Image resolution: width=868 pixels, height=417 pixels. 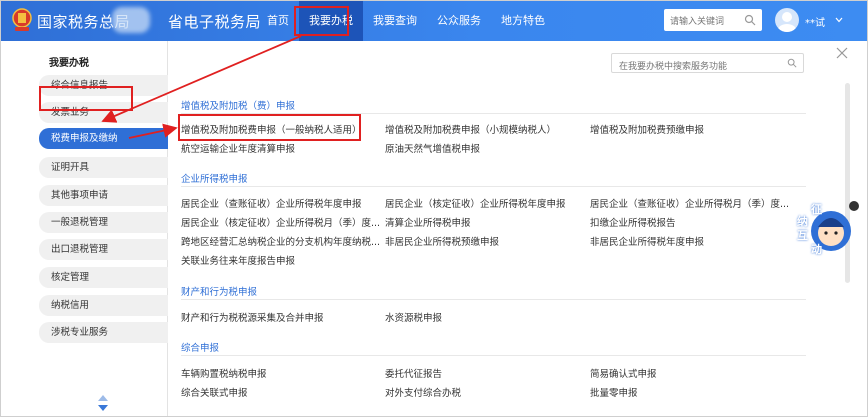 What do you see at coordinates (215, 22) in the screenshot?
I see `site-title-part2: 省电子税务局` at bounding box center [215, 22].